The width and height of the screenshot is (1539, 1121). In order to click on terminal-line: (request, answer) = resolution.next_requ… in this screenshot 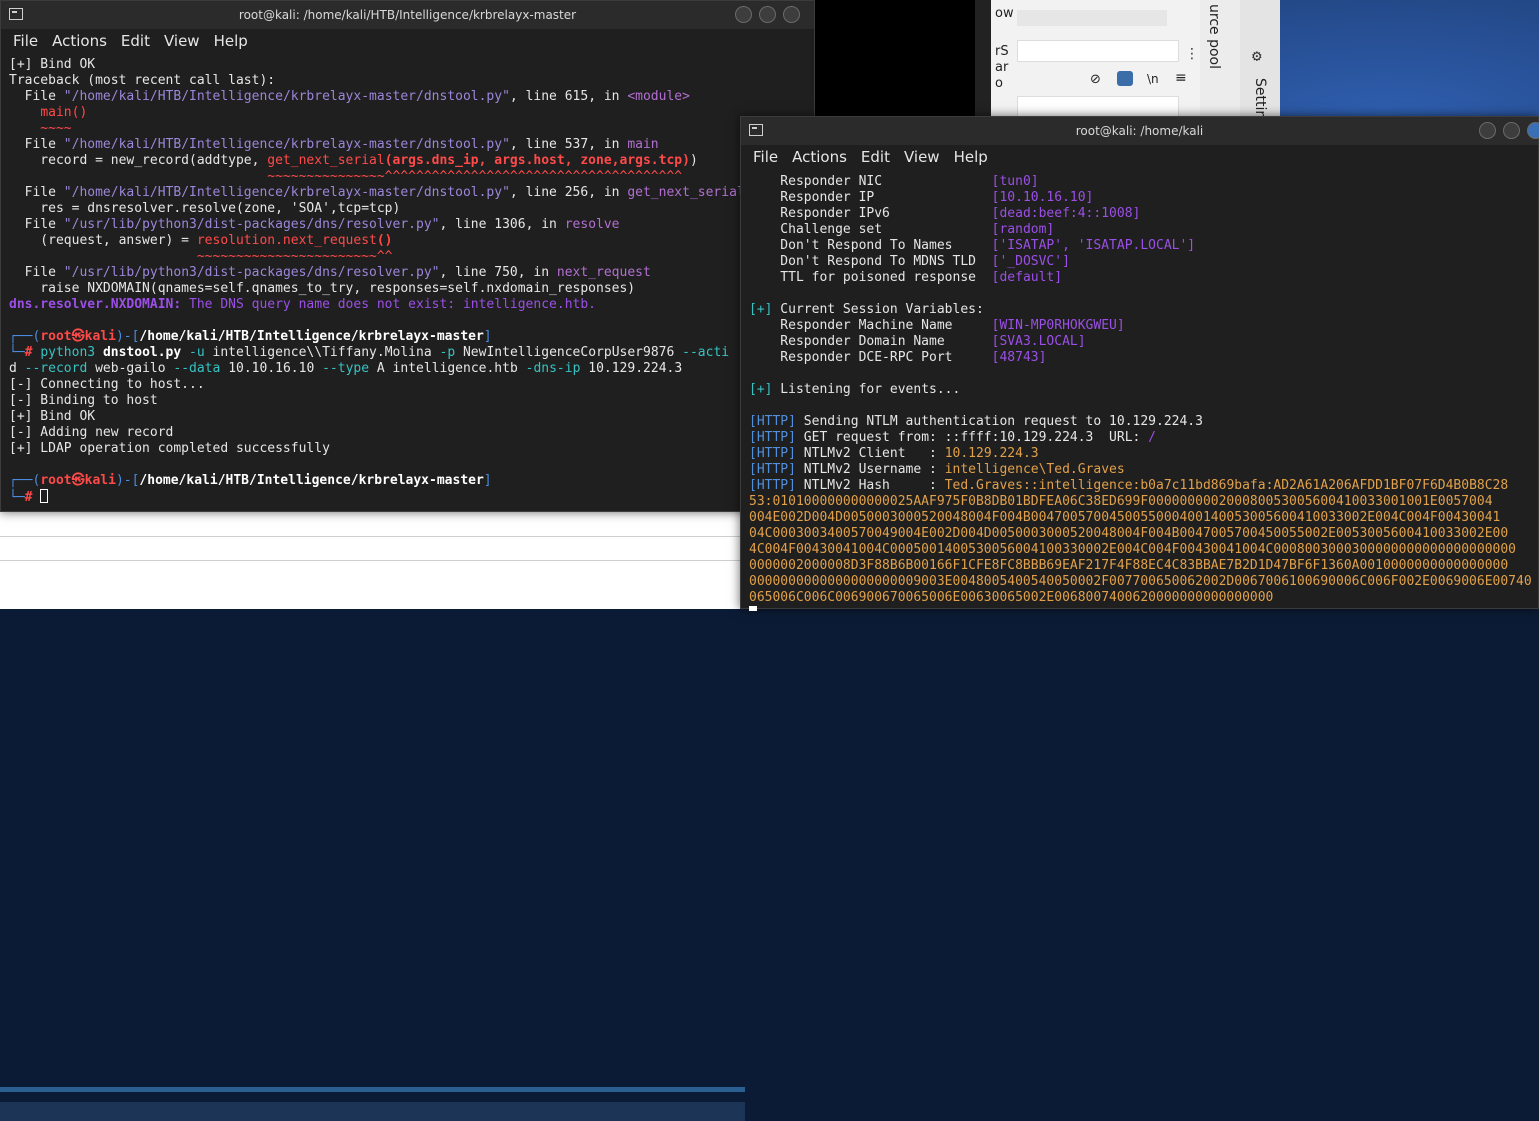, I will do `click(411, 241)`.